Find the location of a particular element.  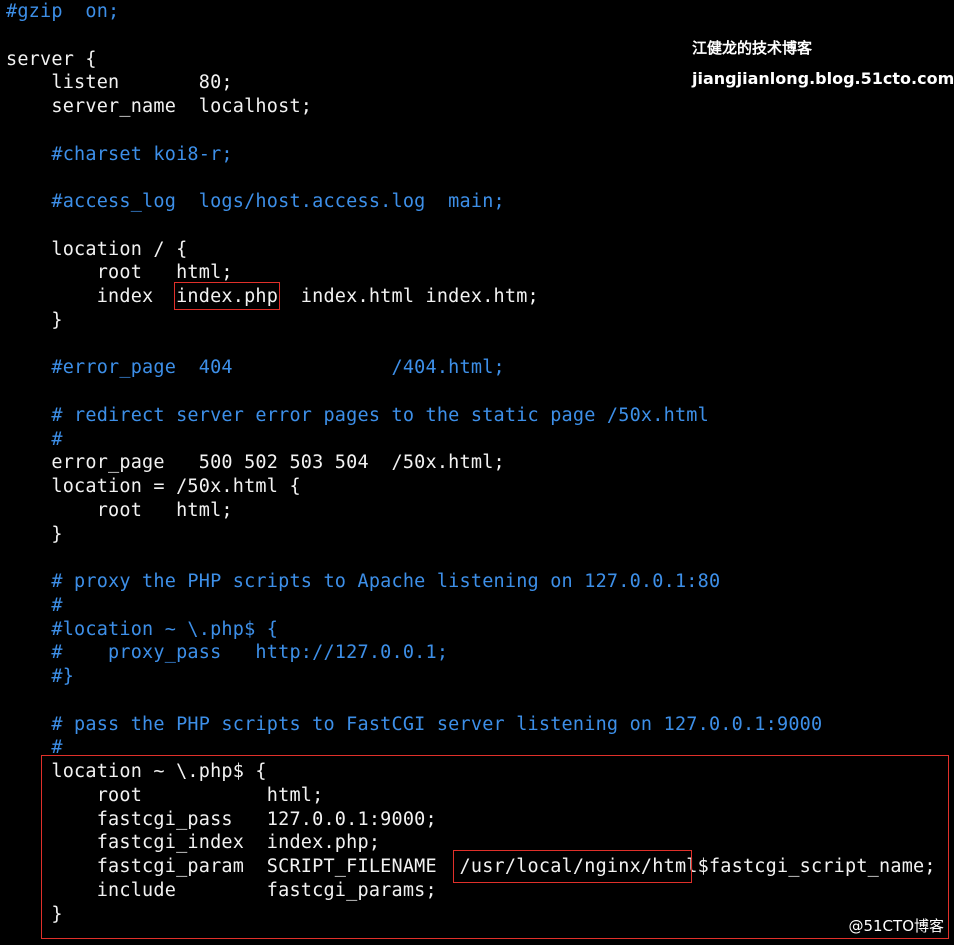

code-line: fastcgi_pass 127.0.0.1:9000; is located at coordinates (221, 819).